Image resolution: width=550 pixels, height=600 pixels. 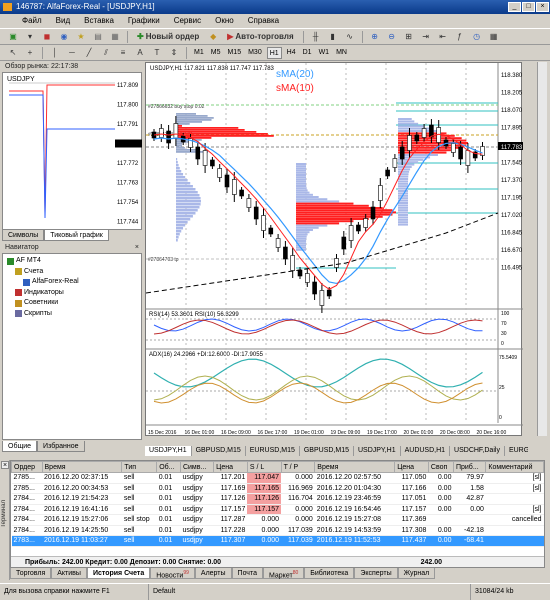 I want to click on chart-scrollbar, so click(x=542, y=249).